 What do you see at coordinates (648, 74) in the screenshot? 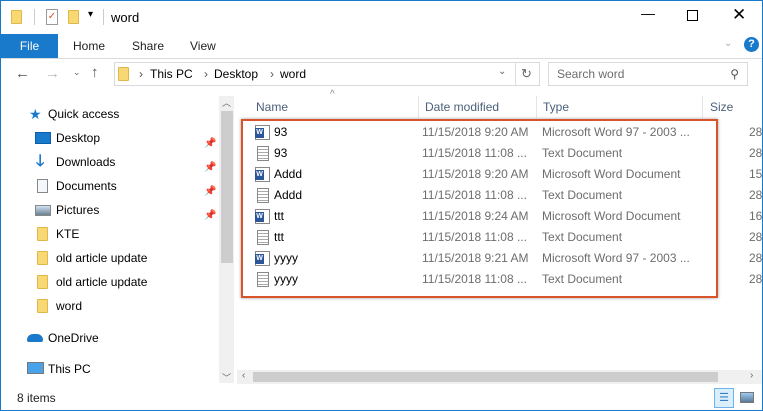
I see `search-input: Search word ⚲` at bounding box center [648, 74].